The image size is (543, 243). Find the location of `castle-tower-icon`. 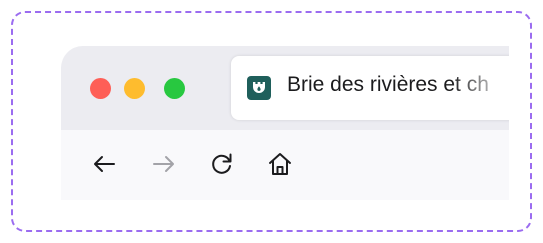

castle-tower-icon is located at coordinates (259, 88).